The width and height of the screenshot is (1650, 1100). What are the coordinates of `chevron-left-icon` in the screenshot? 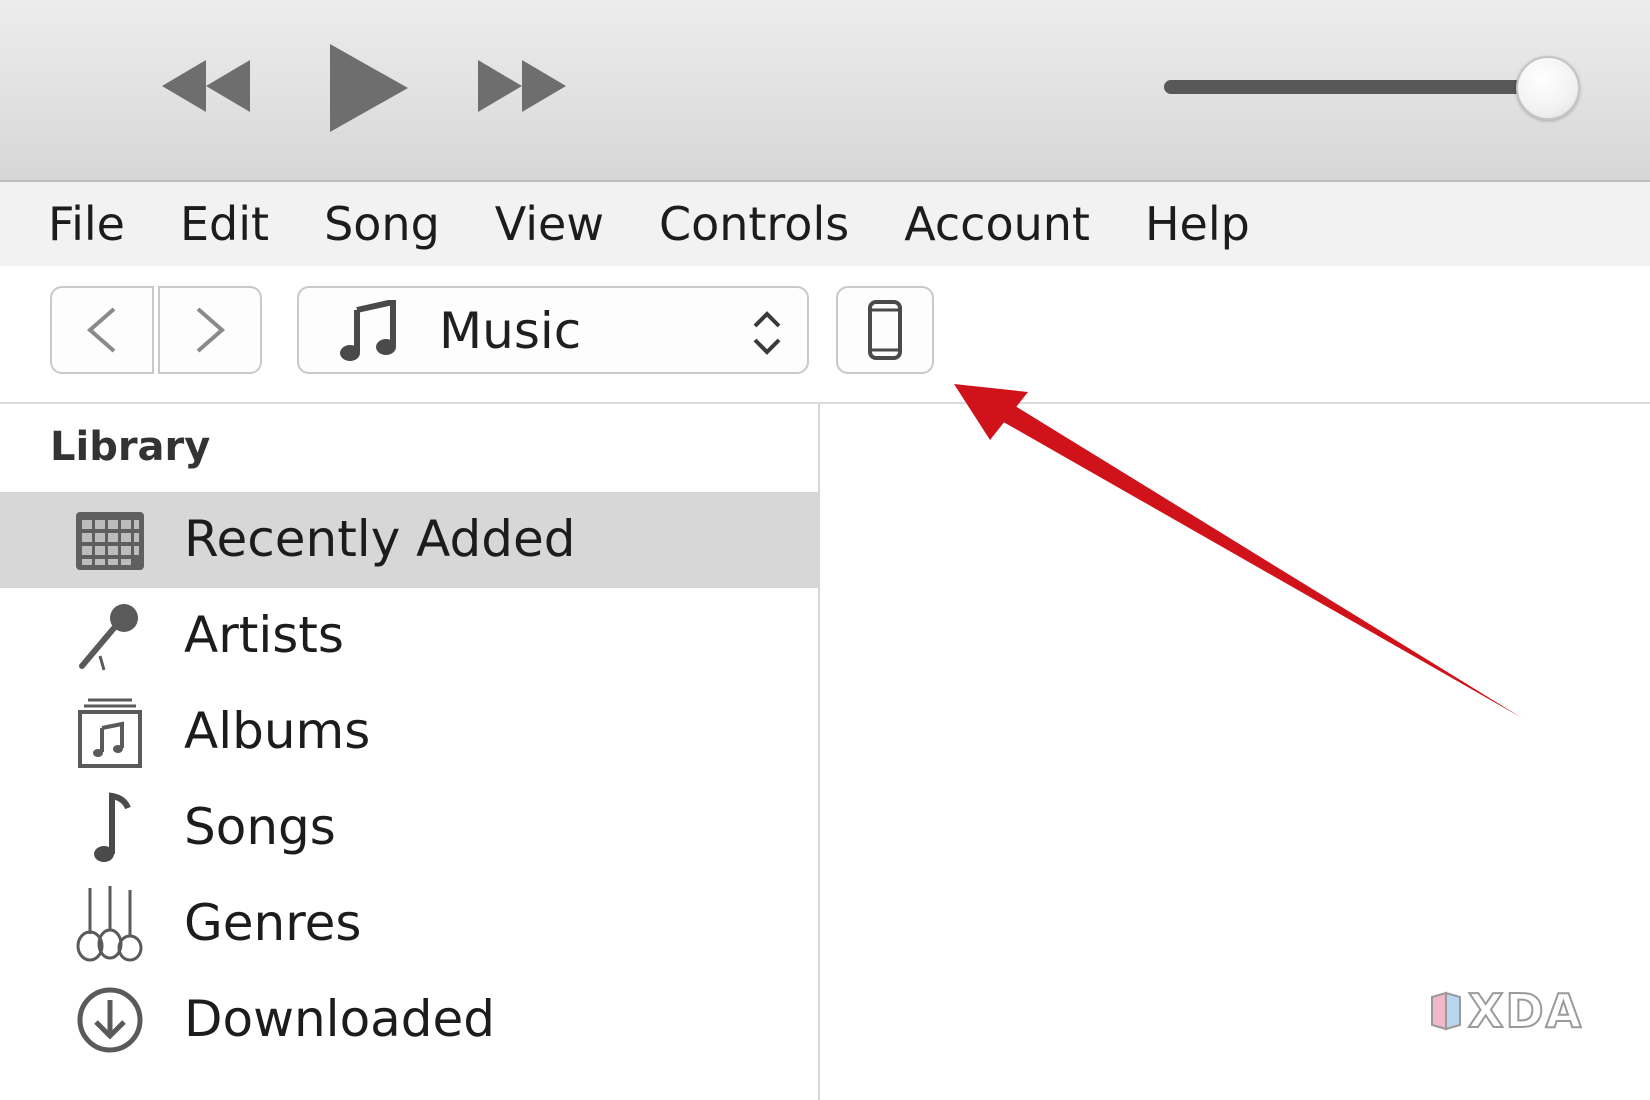 It's located at (101, 330).